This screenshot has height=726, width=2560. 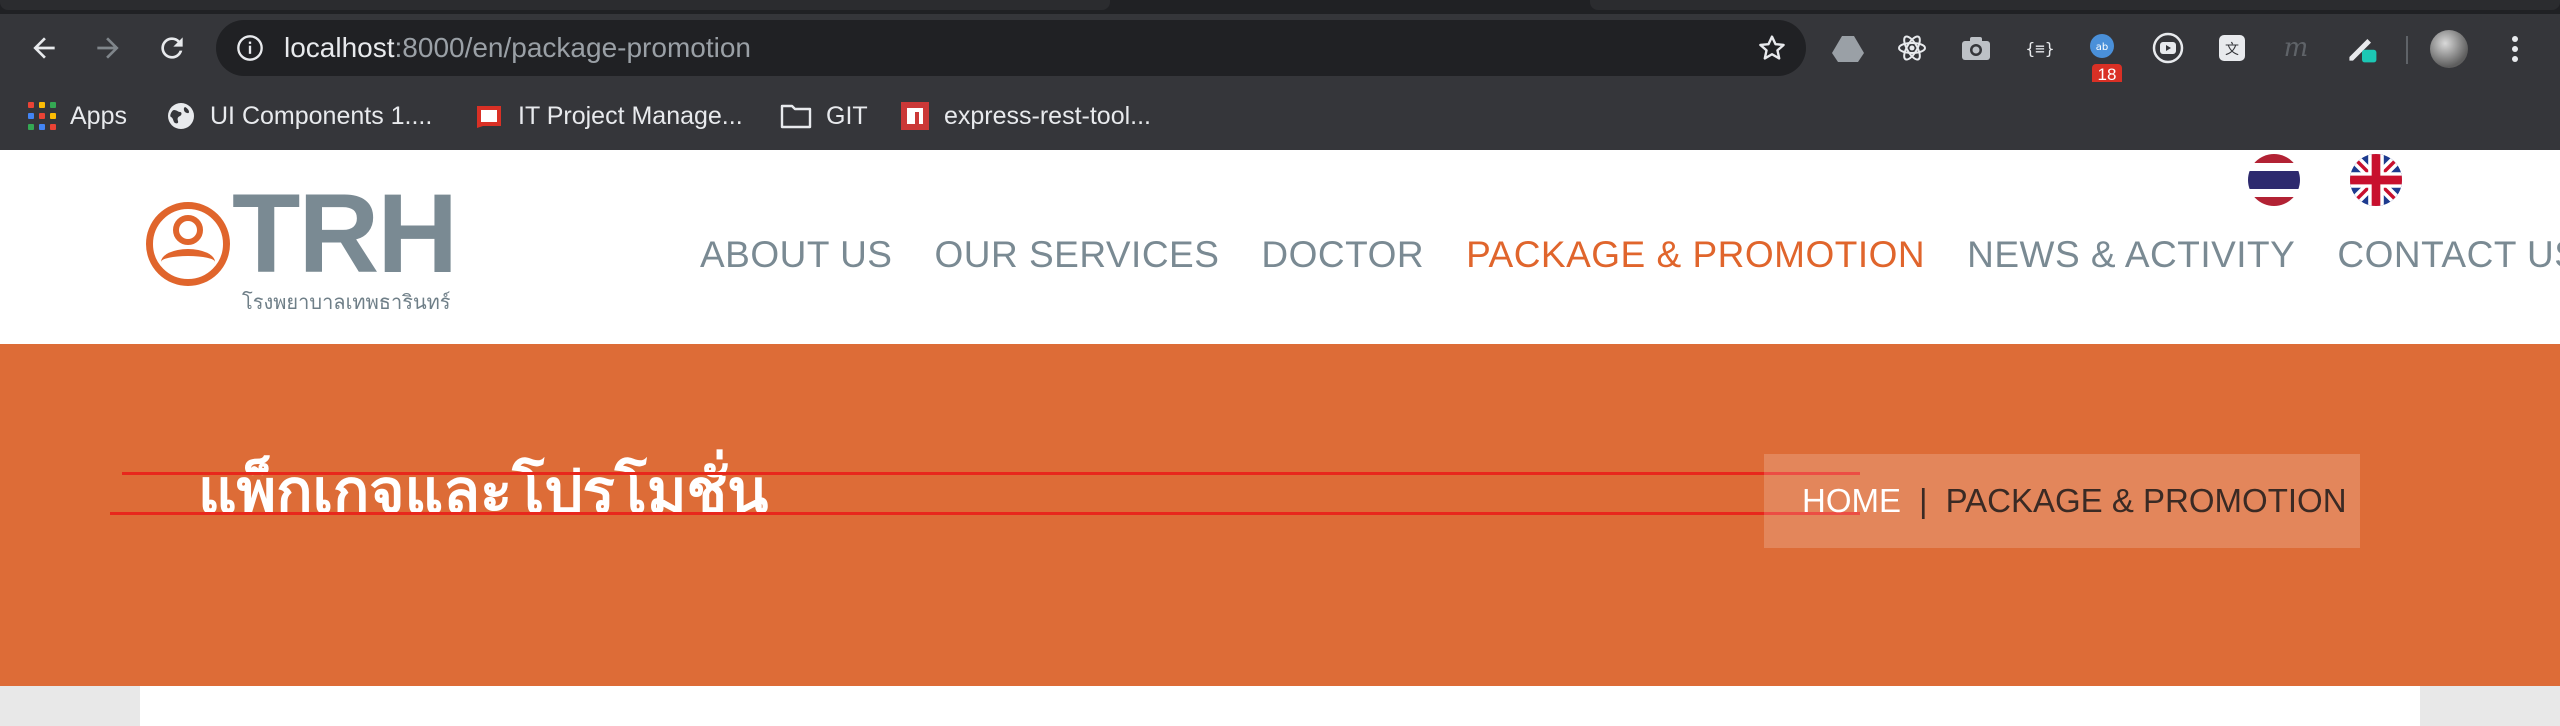 I want to click on color-picker-extension, so click(x=2362, y=48).